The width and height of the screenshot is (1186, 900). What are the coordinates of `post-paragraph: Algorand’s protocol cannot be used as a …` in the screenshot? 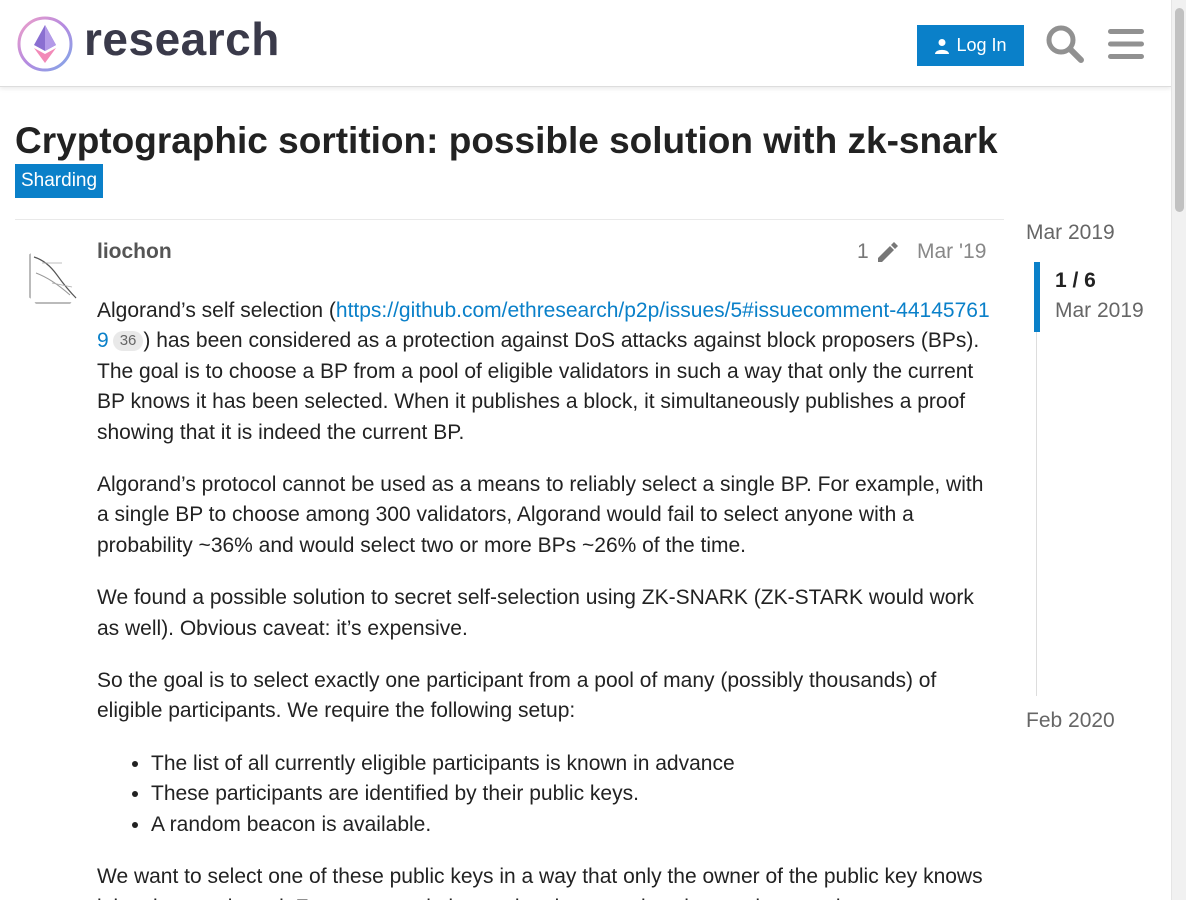 It's located at (540, 515).